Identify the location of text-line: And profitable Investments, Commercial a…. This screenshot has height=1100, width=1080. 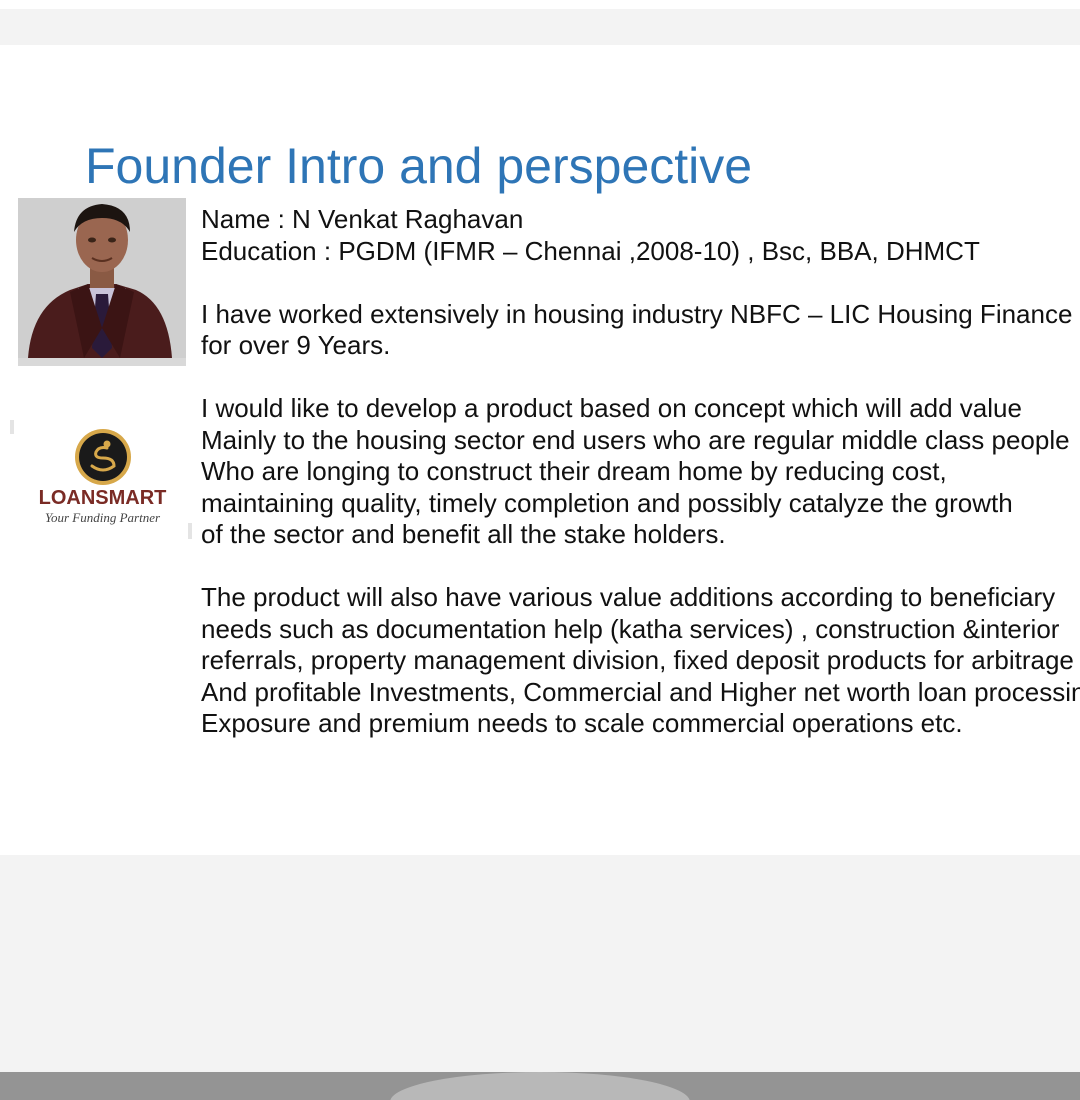
(640, 691).